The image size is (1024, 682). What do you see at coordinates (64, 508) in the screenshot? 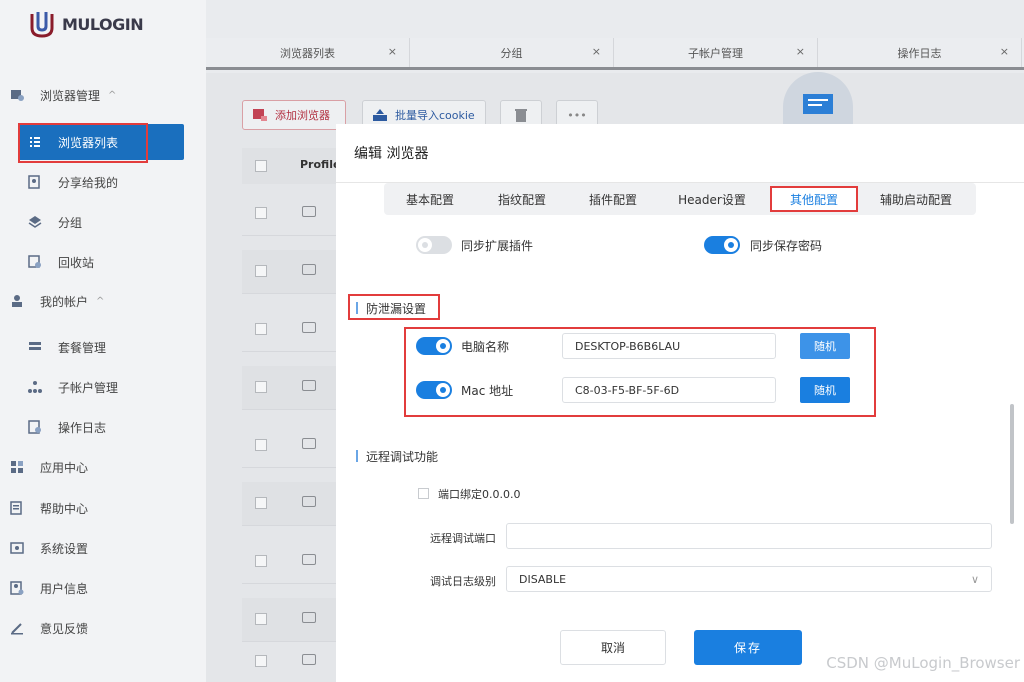
I see `sidebar-item-label: 帮助中心` at bounding box center [64, 508].